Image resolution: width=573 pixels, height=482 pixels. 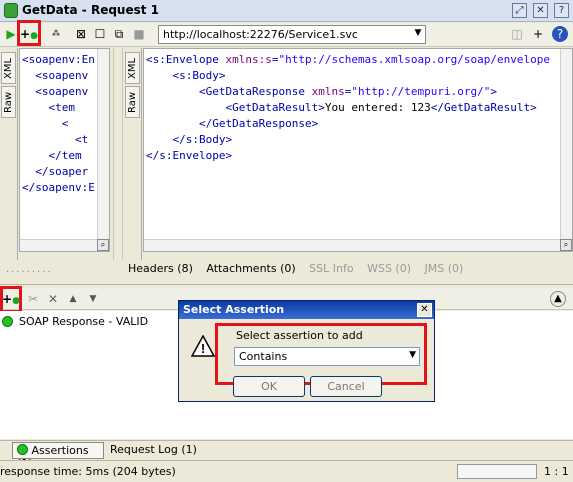 I want to click on response-vscrollbar, so click(x=566, y=144).